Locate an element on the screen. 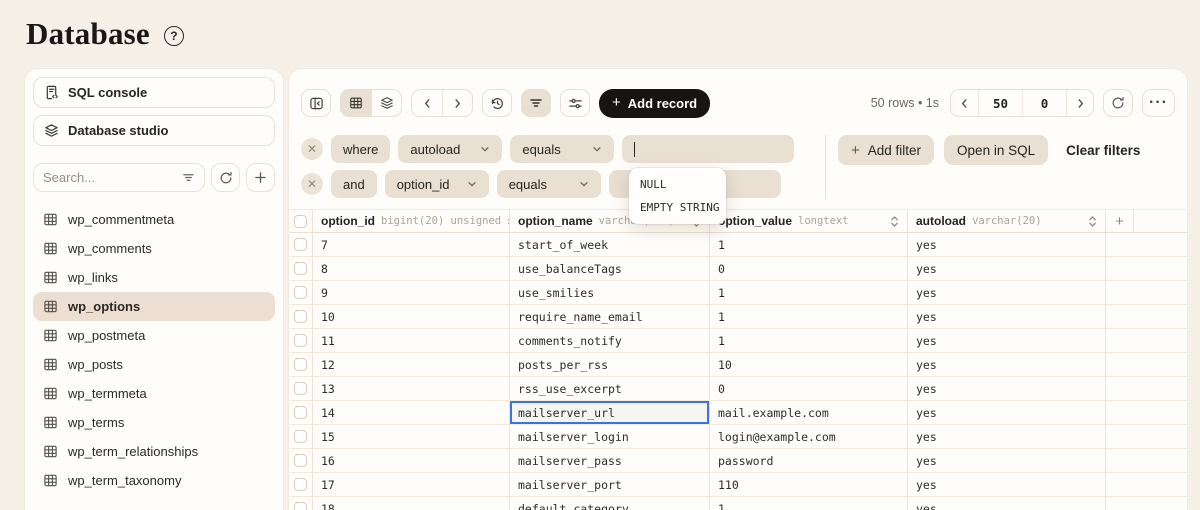 This screenshot has width=1200, height=510. cell-option_value: 10 is located at coordinates (809, 364).